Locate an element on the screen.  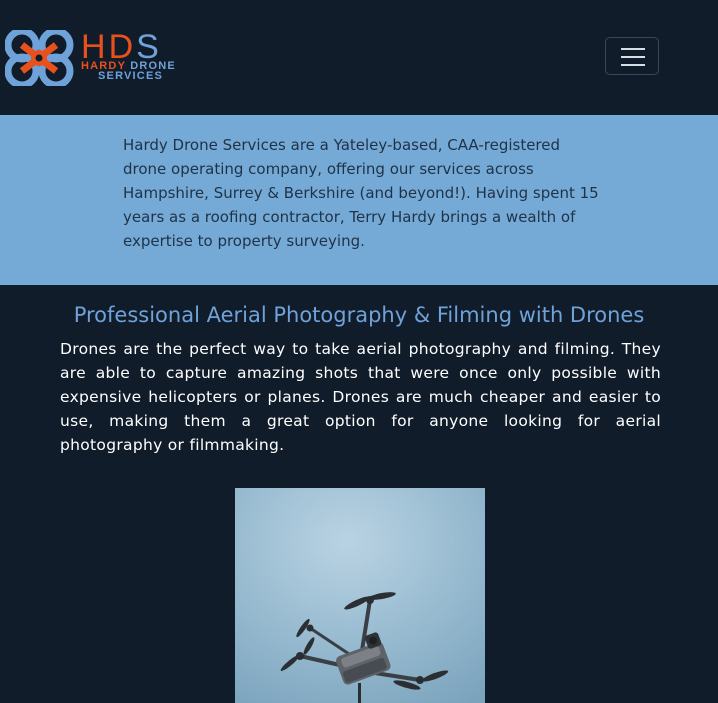
brand-logo: HDS HARDY DRONE SERVICES is located at coordinates (97, 58).